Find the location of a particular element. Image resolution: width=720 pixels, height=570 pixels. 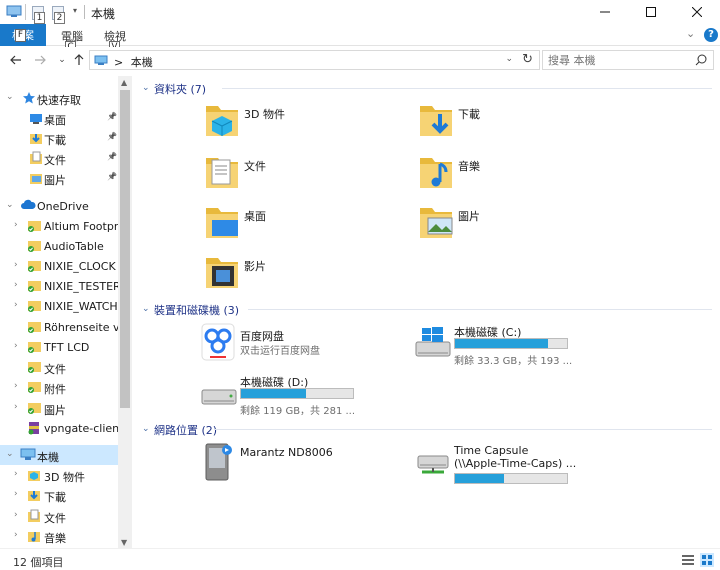

breadcrumb-this-pc: 本機 is located at coordinates (142, 62).